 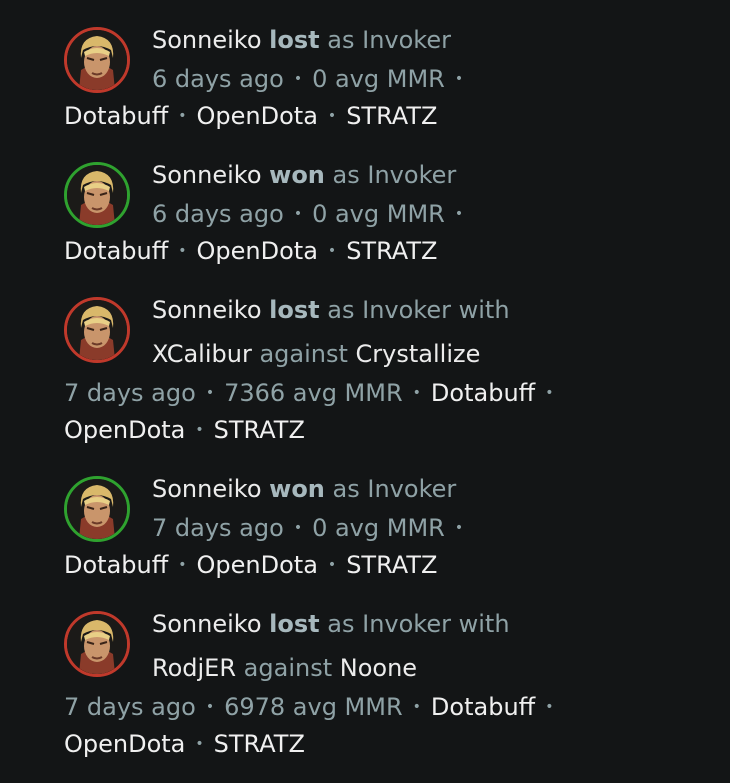 I want to click on match-teams-line: XCalibur against Crystallize, so click(x=316, y=354).